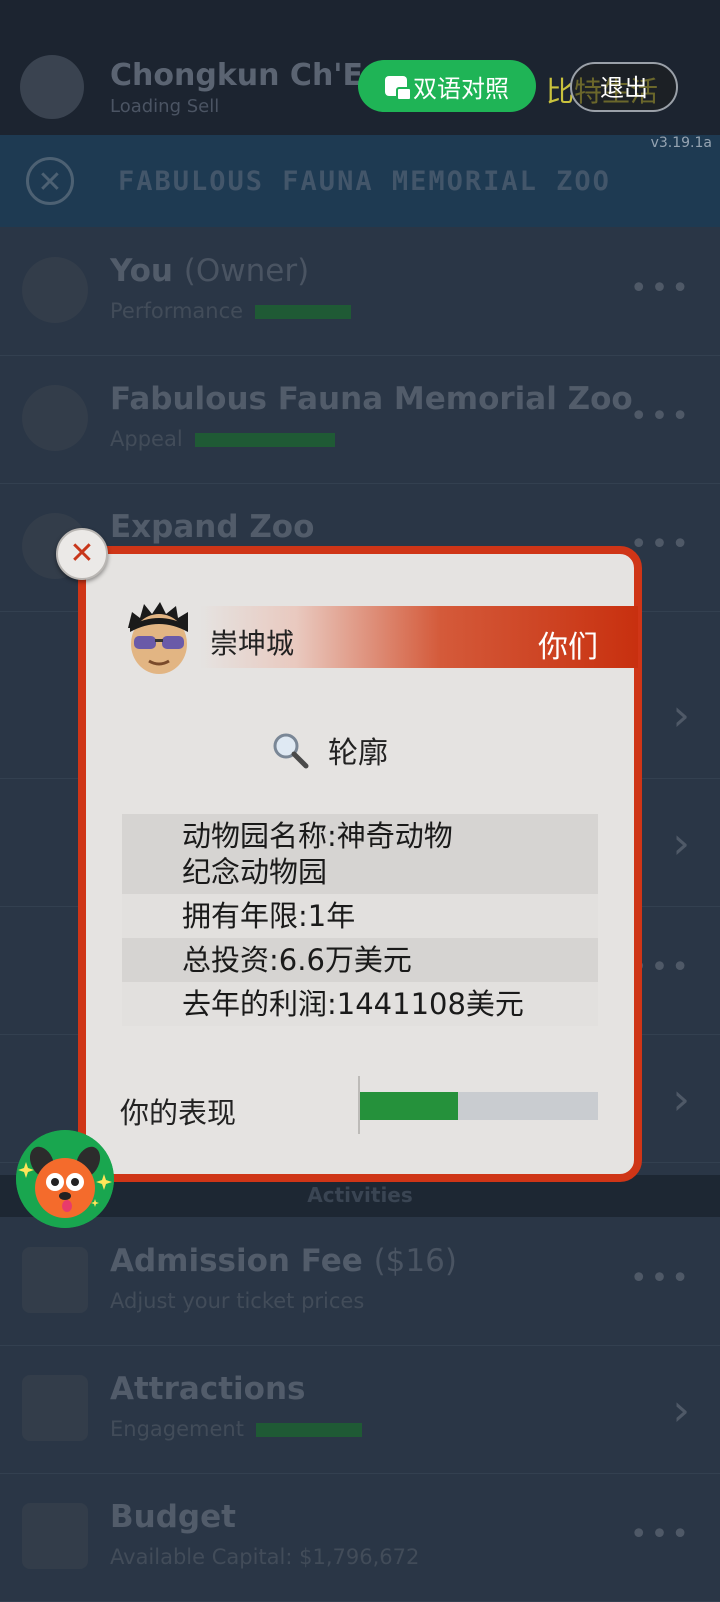 The height and width of the screenshot is (1602, 720). I want to click on zoo-icon, so click(55, 418).